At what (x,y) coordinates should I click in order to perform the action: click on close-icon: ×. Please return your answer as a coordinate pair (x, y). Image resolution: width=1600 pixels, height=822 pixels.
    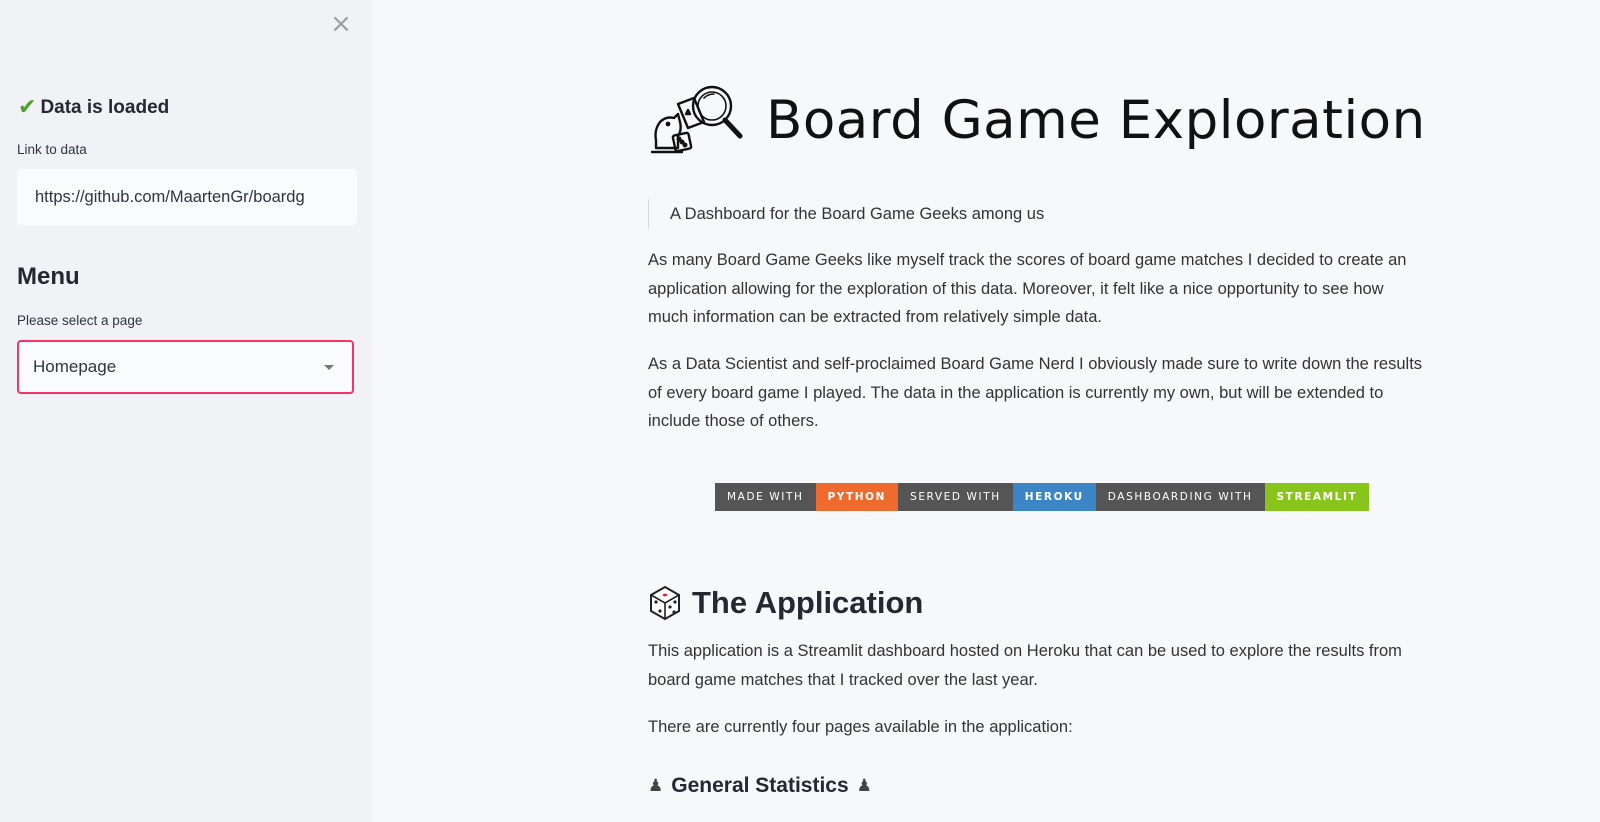
    Looking at the image, I should click on (341, 24).